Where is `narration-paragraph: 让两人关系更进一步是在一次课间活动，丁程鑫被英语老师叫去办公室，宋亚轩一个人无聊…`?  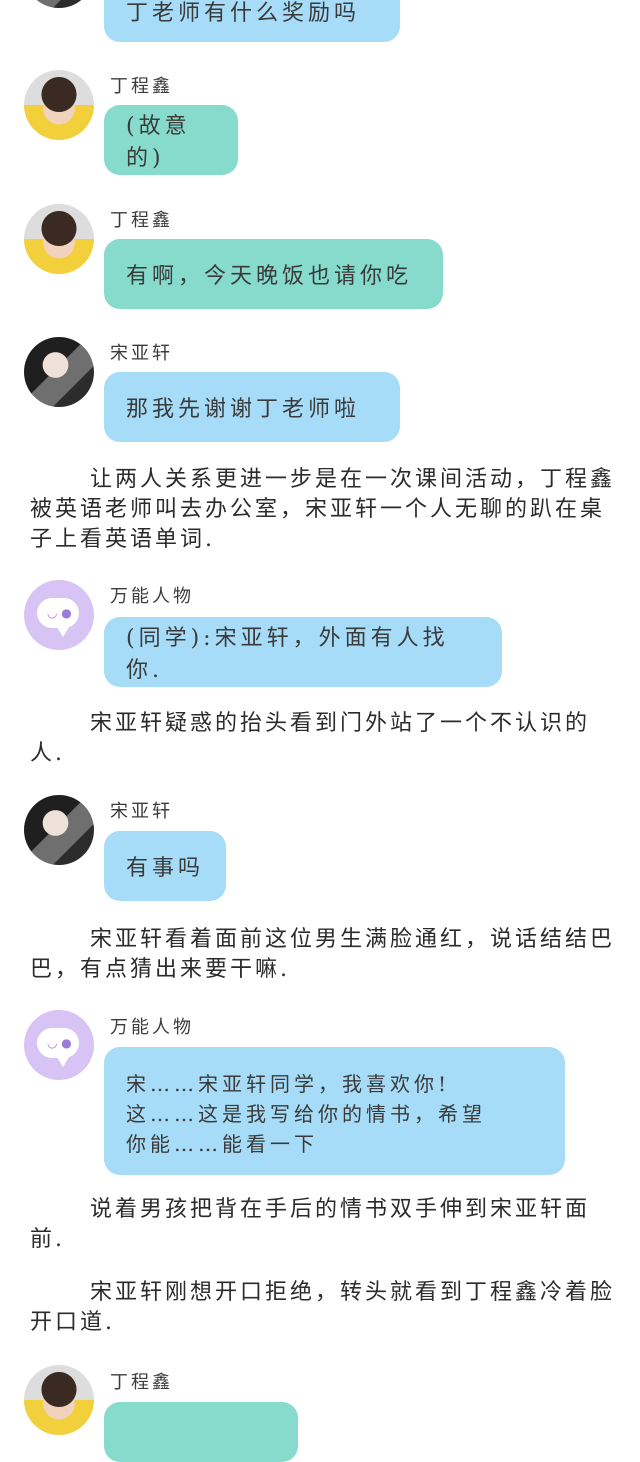
narration-paragraph: 让两人关系更进一步是在一次课间活动，丁程鑫被英语老师叫去办公室，宋亚轩一个人无聊… is located at coordinates (323, 509).